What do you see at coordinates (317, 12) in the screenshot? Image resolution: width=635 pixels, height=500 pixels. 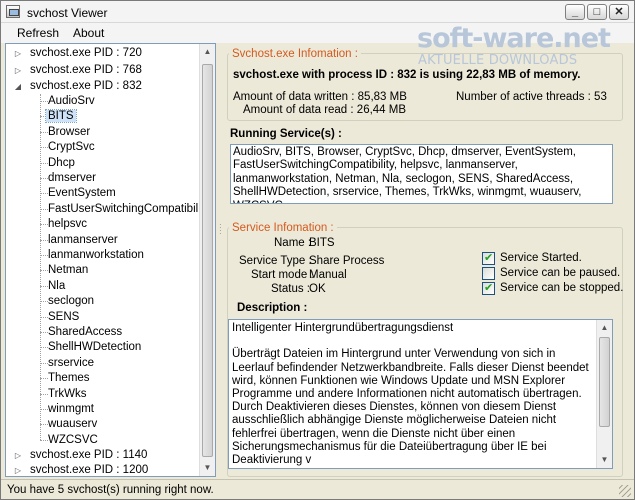 I see `title-bar: svchost Viewer _ □ ✕` at bounding box center [317, 12].